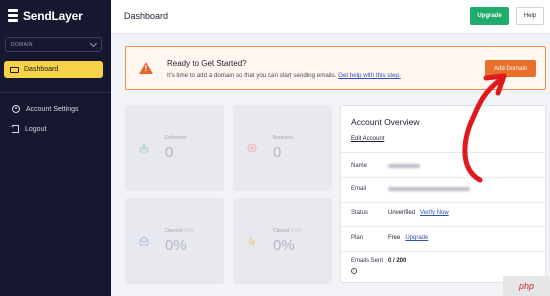 This screenshot has width=550, height=296. I want to click on stat-label: Bounced, so click(283, 138).